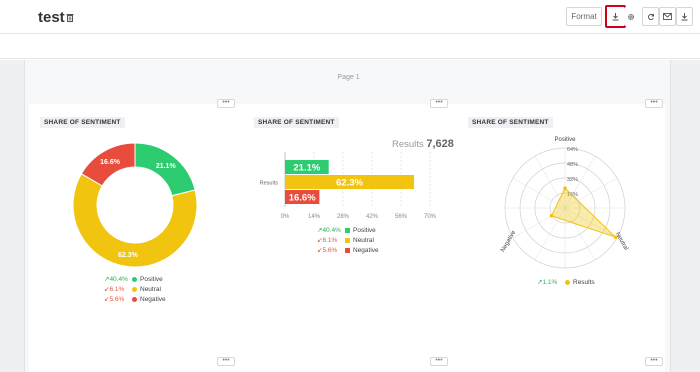 The width and height of the screenshot is (700, 372). I want to click on donut-legend-row: ↙5.6% Negative, so click(135, 299).